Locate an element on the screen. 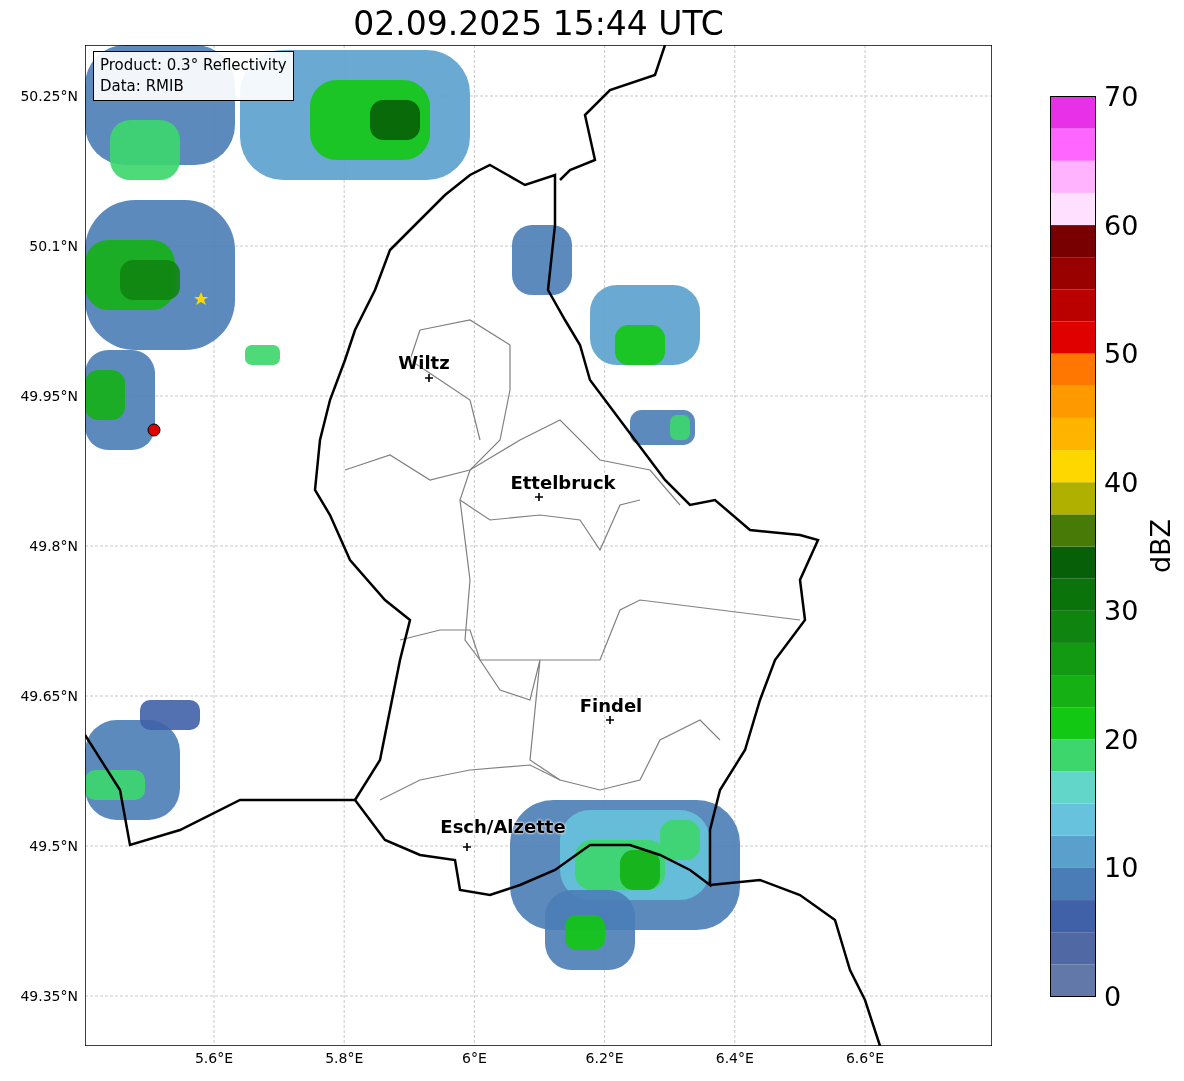 This screenshot has height=1081, width=1184. longitude-tick-label: 5.6°E is located at coordinates (214, 1058).